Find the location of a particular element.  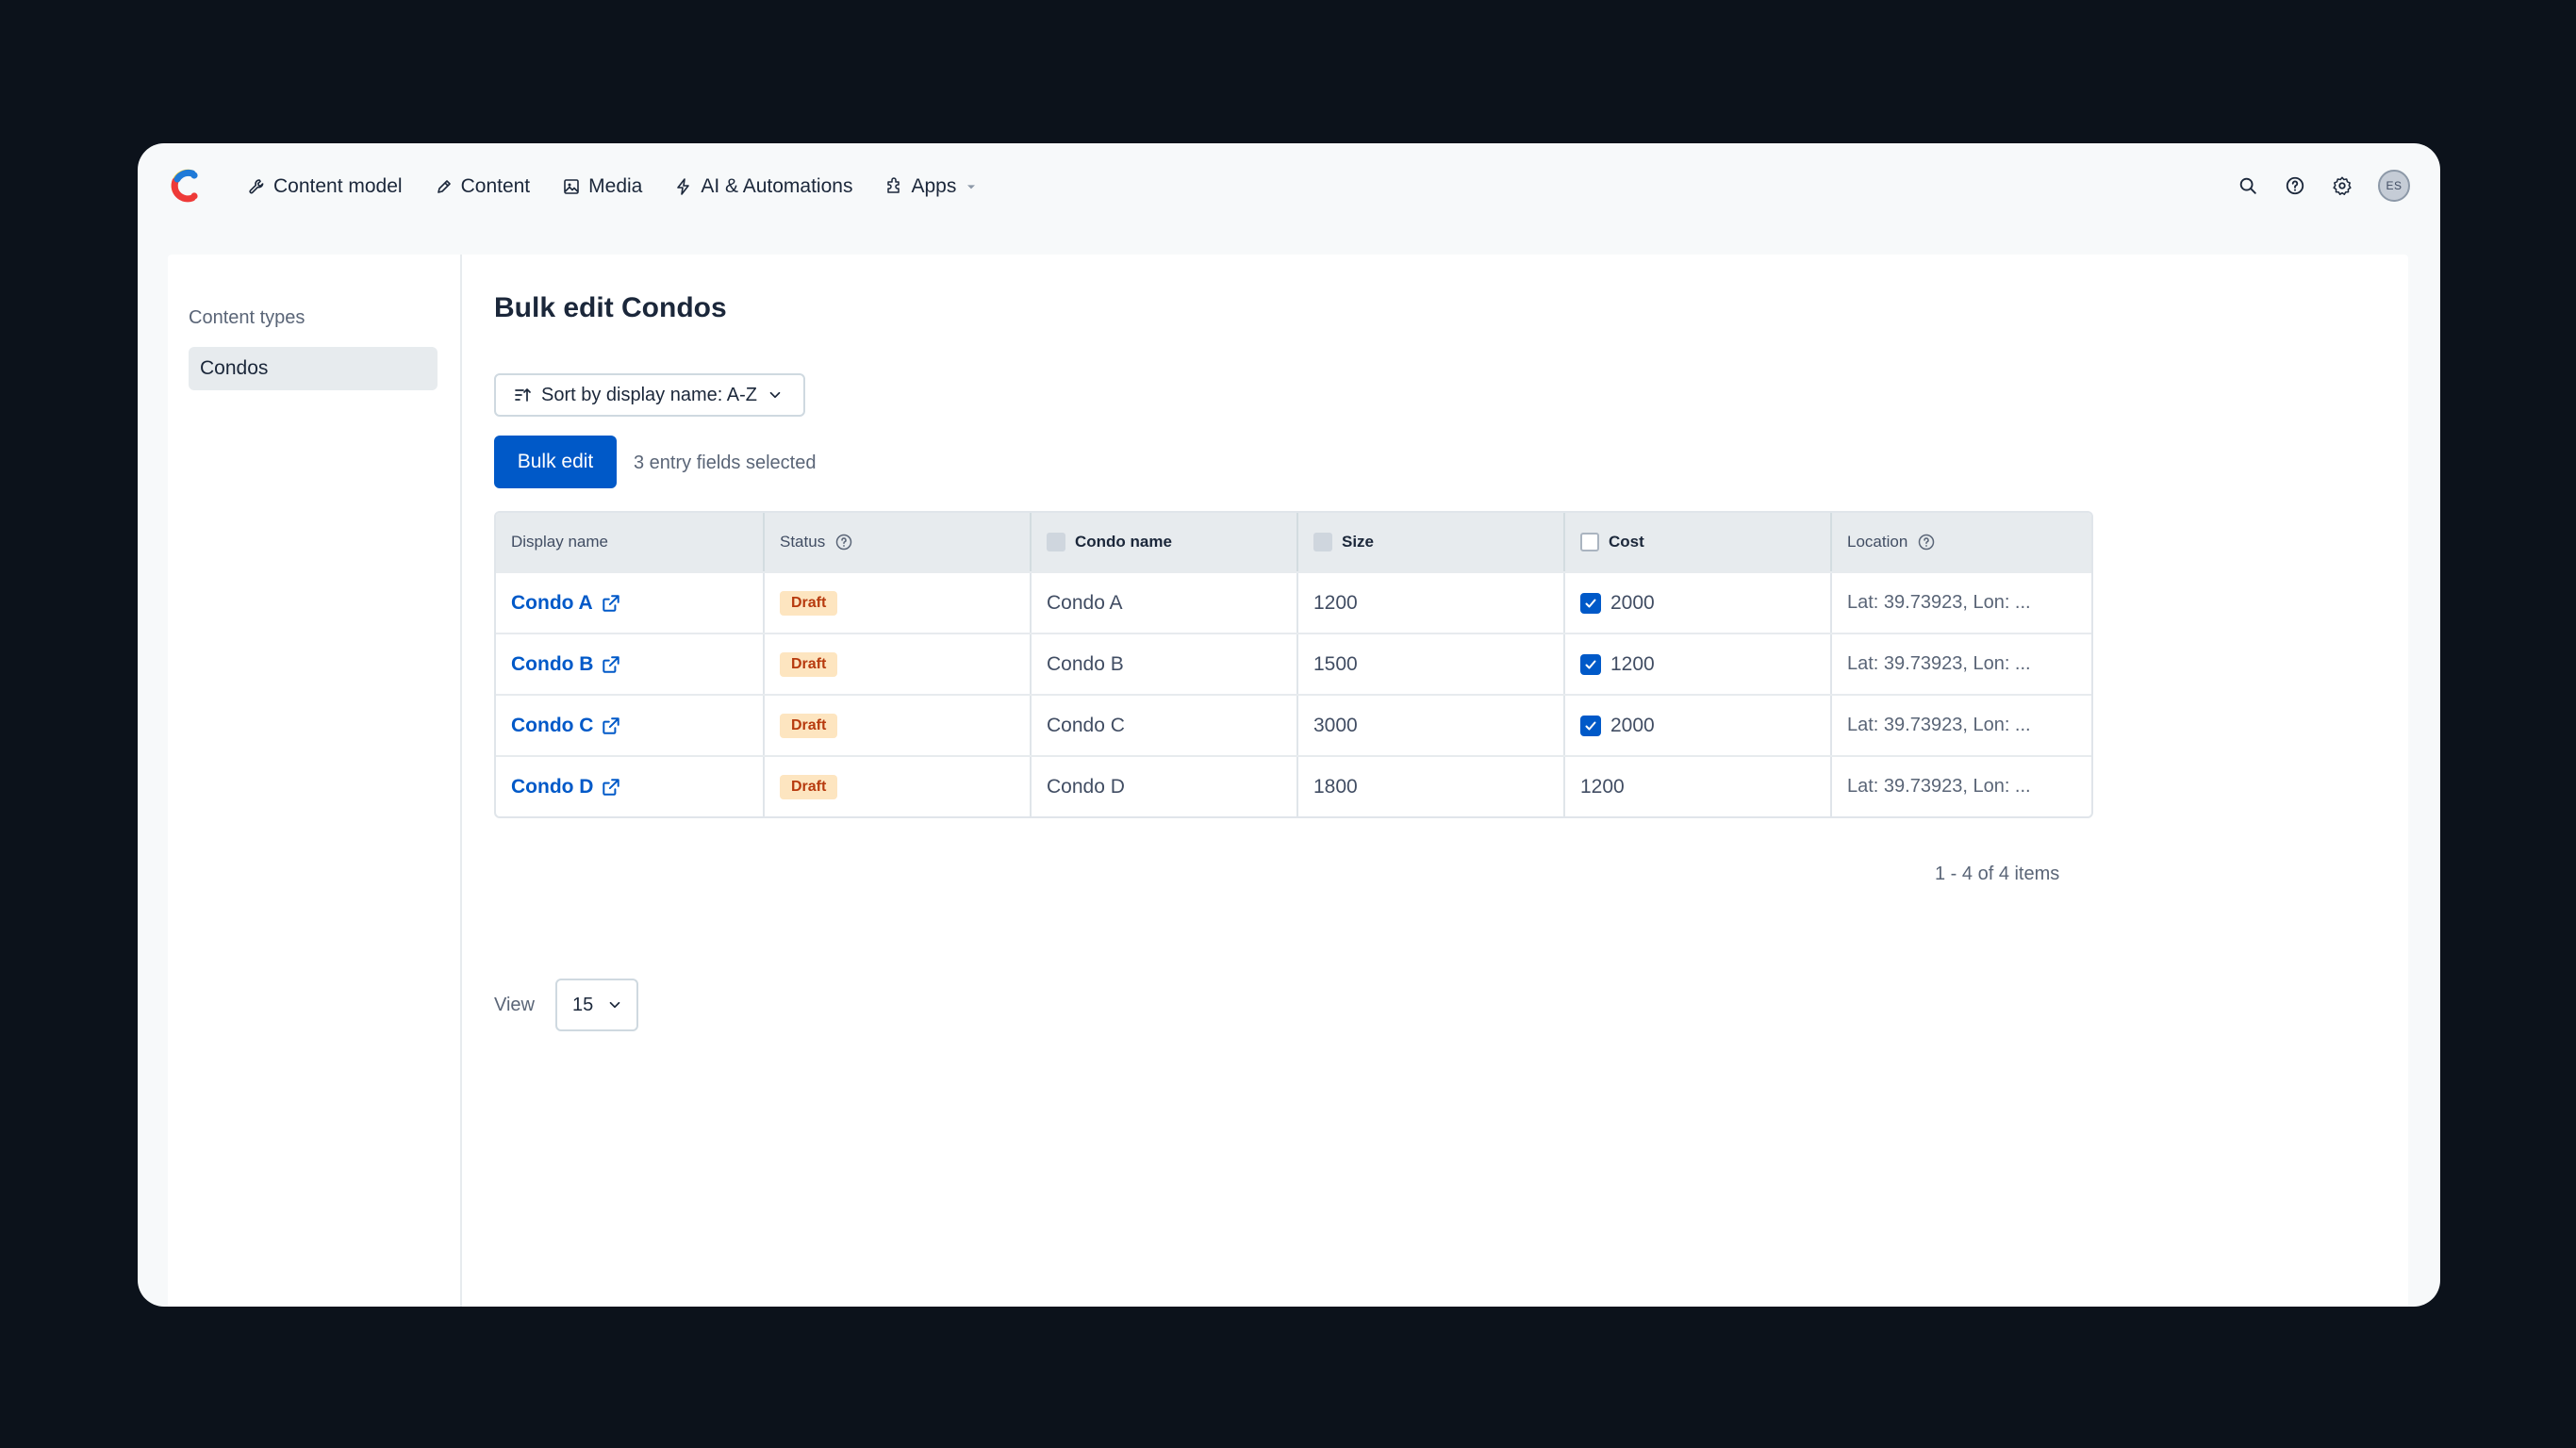

lightning-icon is located at coordinates (683, 186).